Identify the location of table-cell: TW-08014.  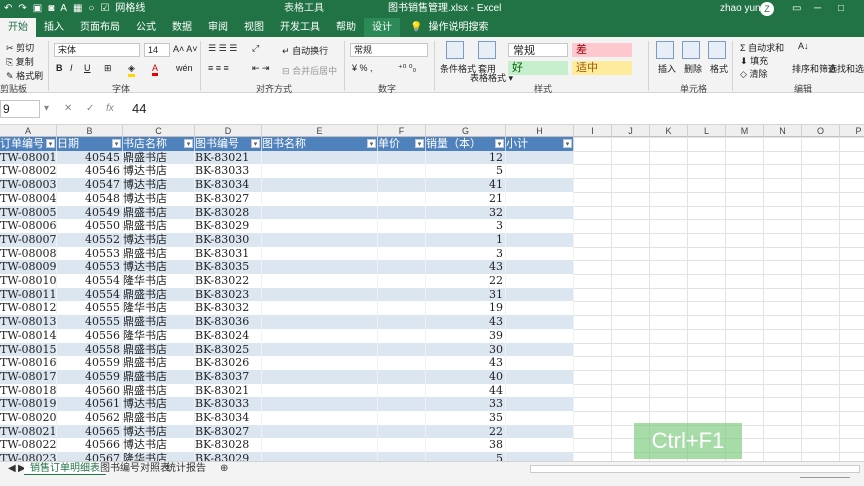
(28, 335).